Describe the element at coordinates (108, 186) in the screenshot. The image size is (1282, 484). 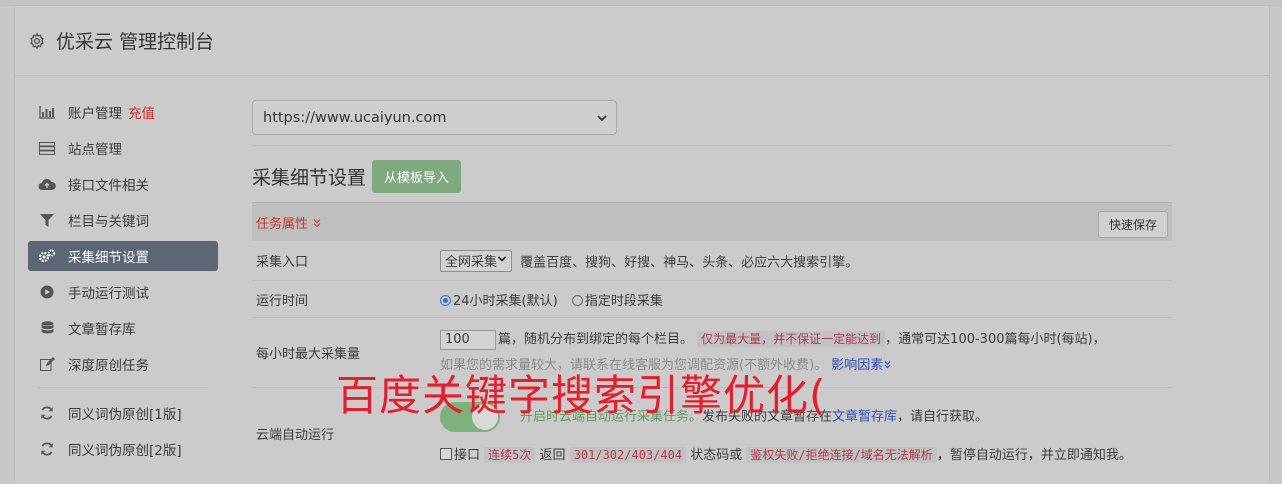
I see `sidebar-item-label: 接口文件相关` at that location.